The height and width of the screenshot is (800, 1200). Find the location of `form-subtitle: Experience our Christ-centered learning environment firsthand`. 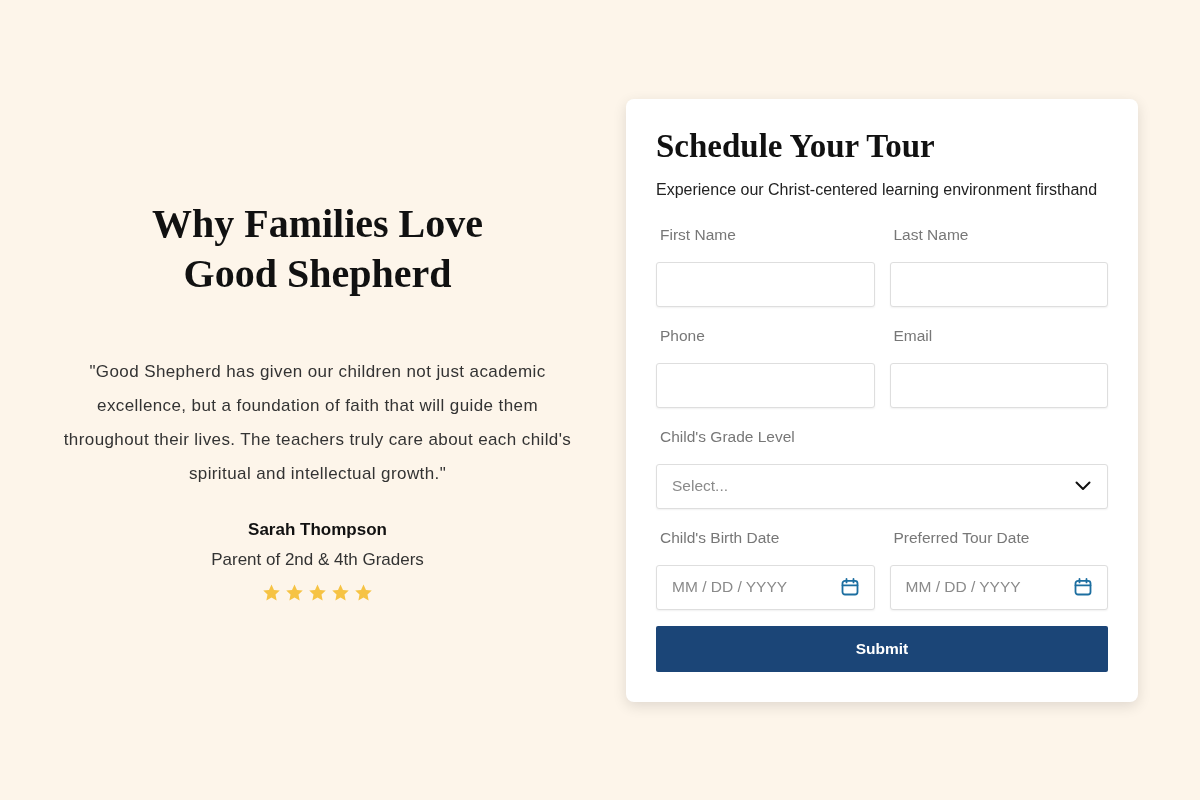

form-subtitle: Experience our Christ-centered learning environment firsthand is located at coordinates (877, 189).